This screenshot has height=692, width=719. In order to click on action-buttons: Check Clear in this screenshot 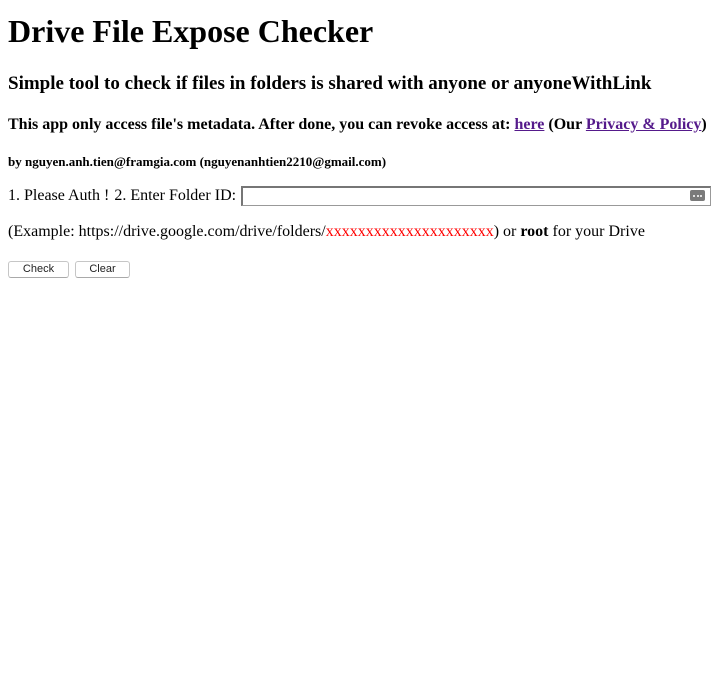, I will do `click(359, 269)`.